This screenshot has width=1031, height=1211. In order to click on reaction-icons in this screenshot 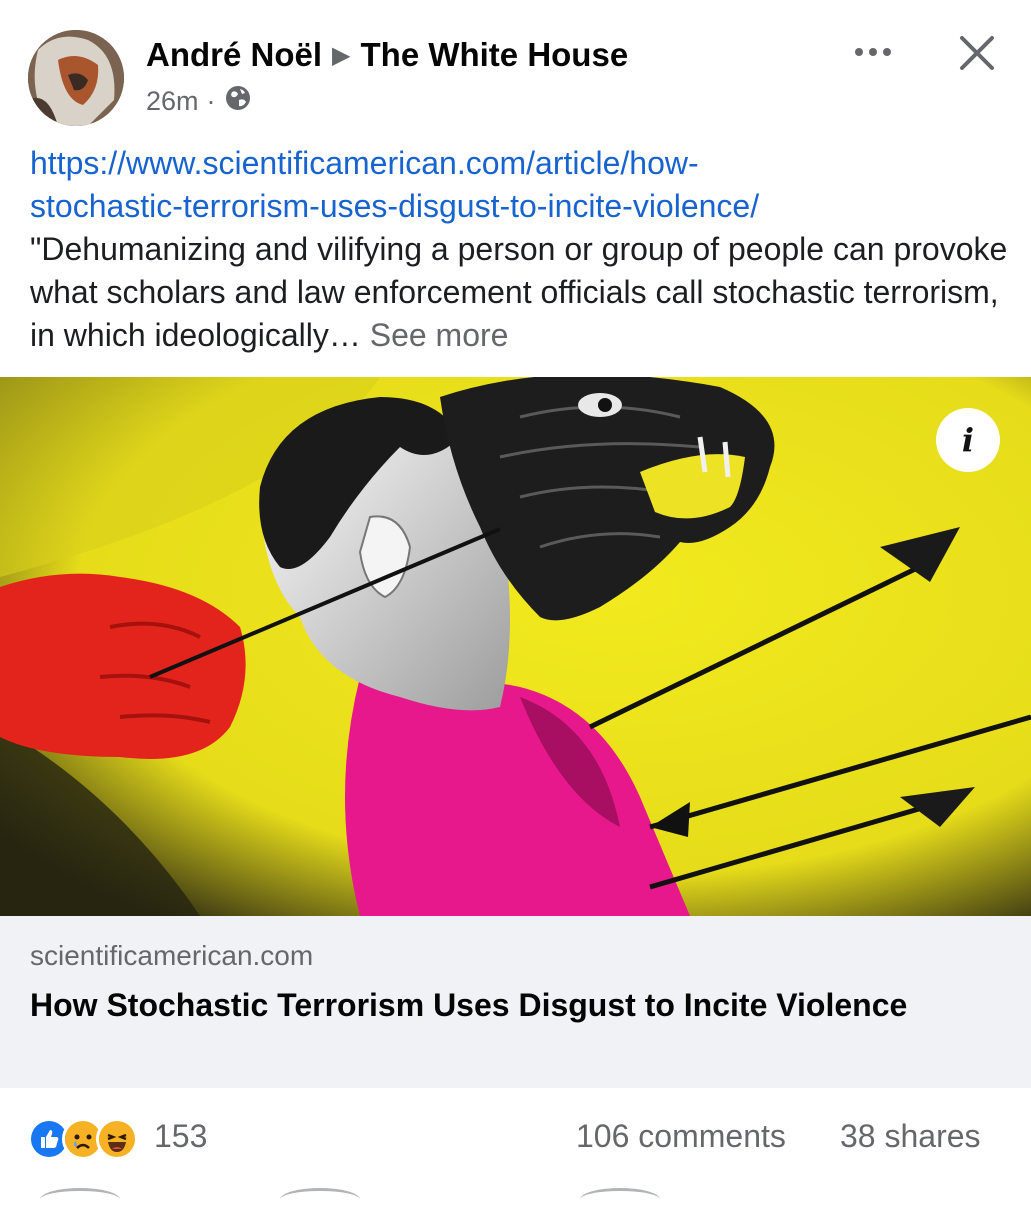, I will do `click(83, 1139)`.